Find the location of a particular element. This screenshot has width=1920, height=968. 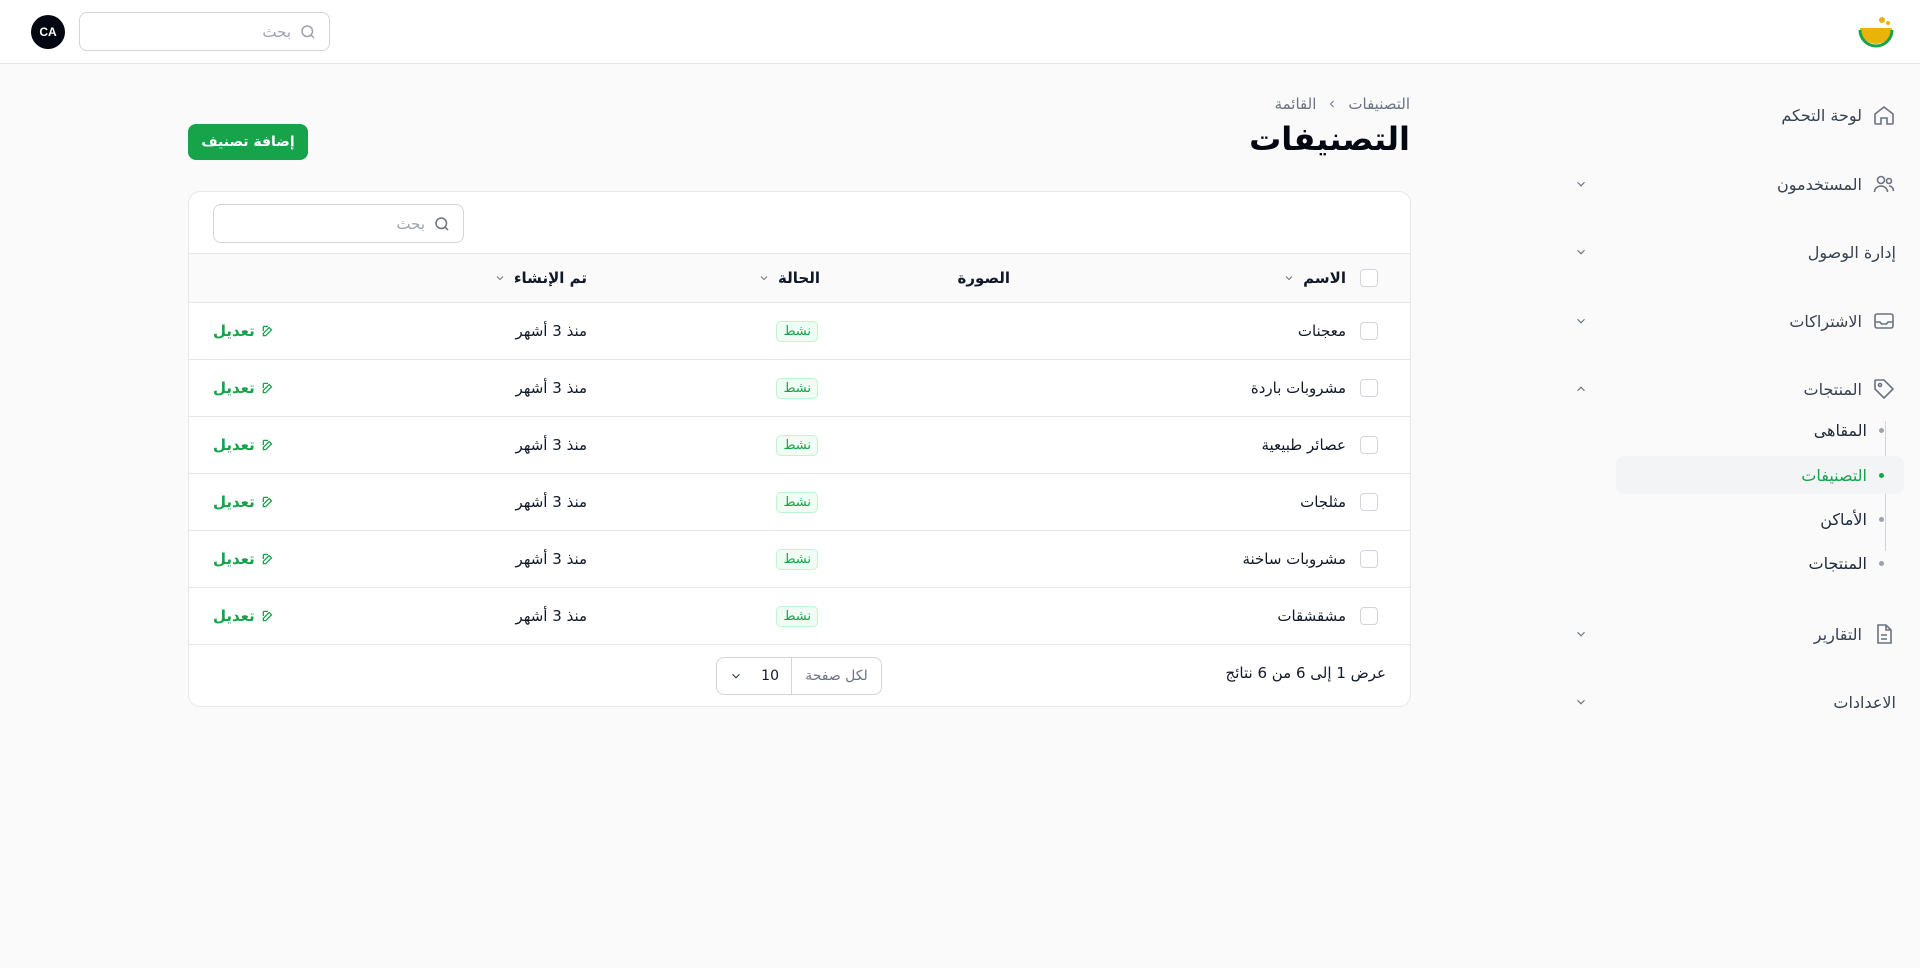

table-row: مشروبات ساخنة نشط منذ 3 أشهر تعديل is located at coordinates (799, 559).